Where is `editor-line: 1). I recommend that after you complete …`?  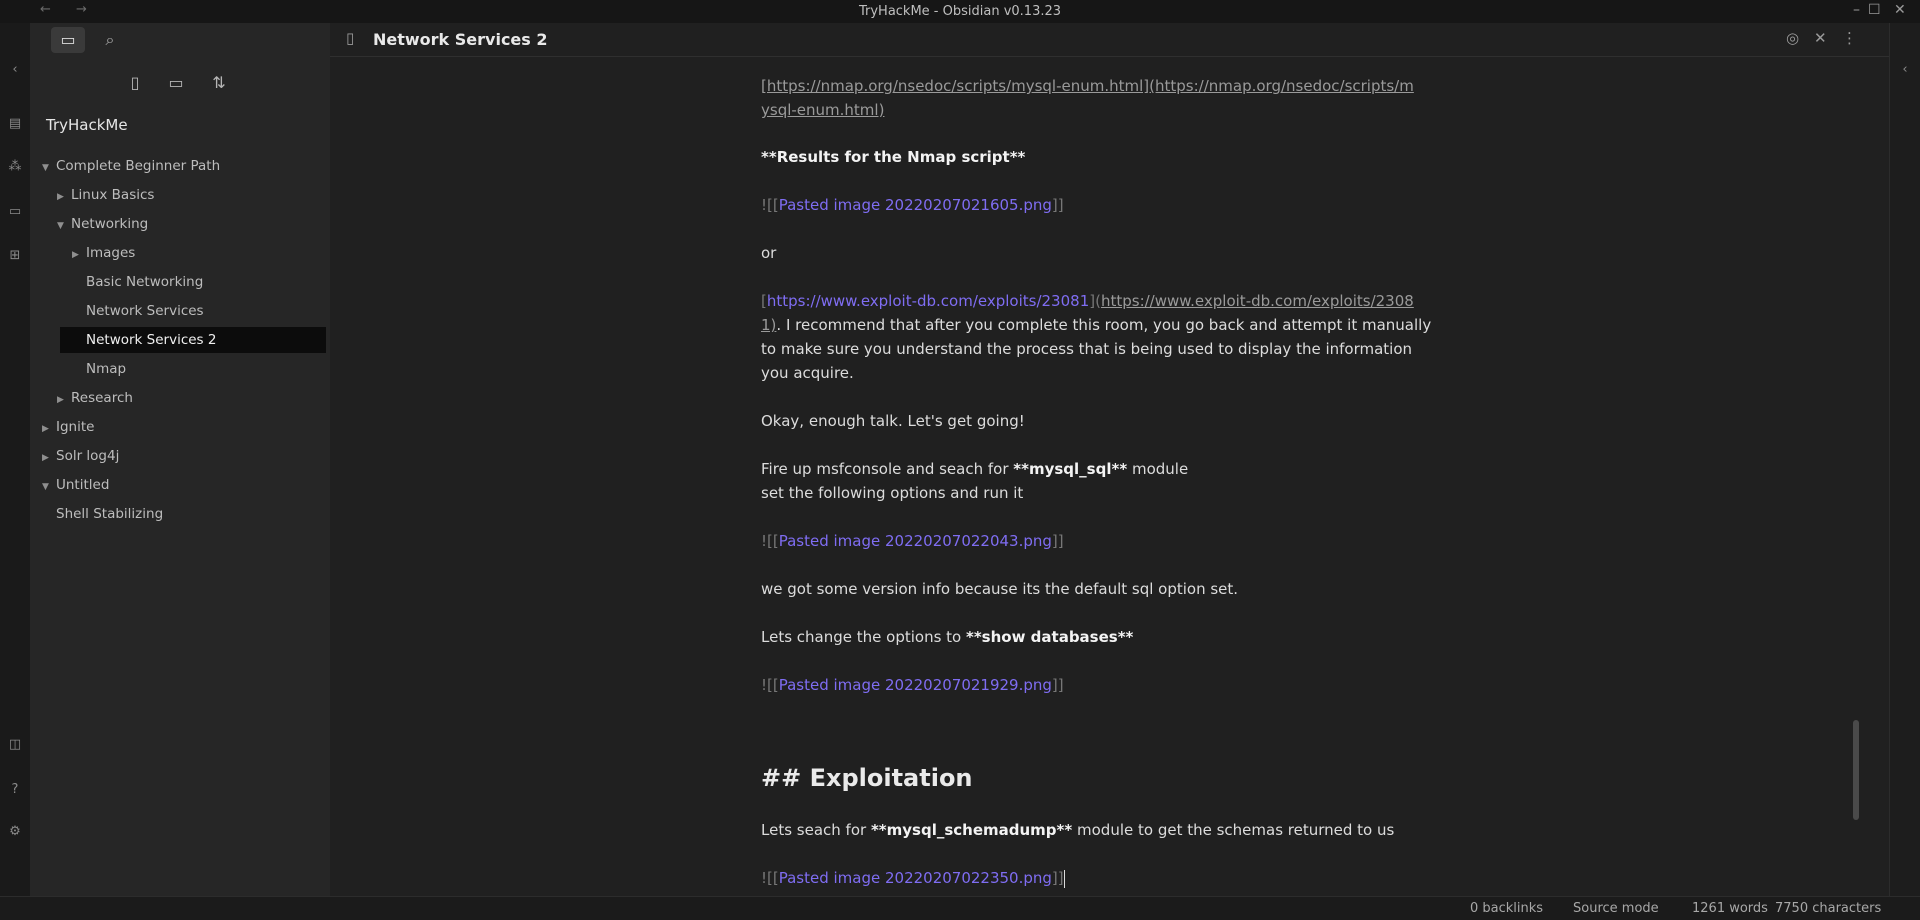
editor-line: 1). I recommend that after you complete … is located at coordinates (1096, 325).